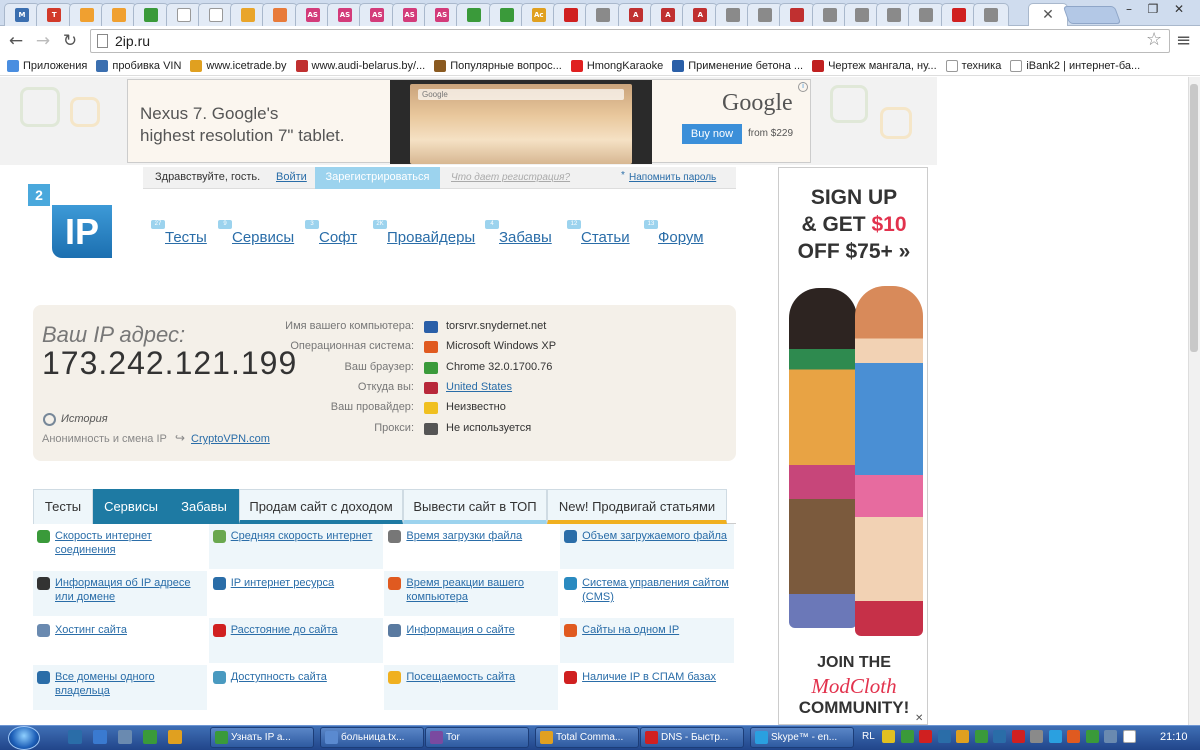 The image size is (1200, 750). Describe the element at coordinates (120, 641) in the screenshot. I see `service-cell: Хостинг сайта` at that location.